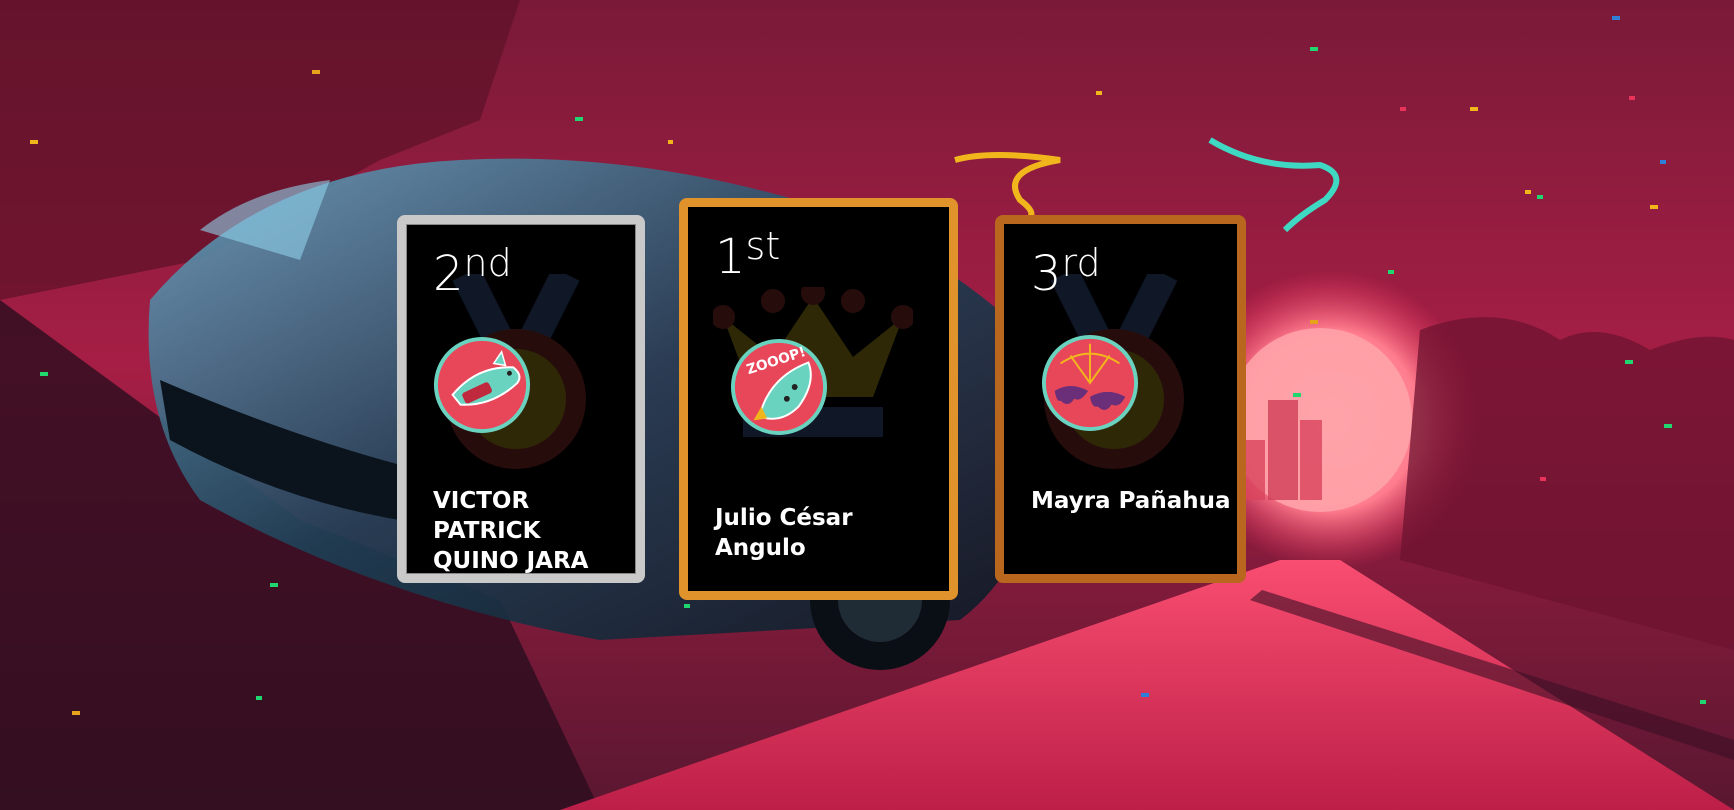 Image resolution: width=1734 pixels, height=810 pixels. Describe the element at coordinates (482, 385) in the screenshot. I see `shark-rocket-icon` at that location.